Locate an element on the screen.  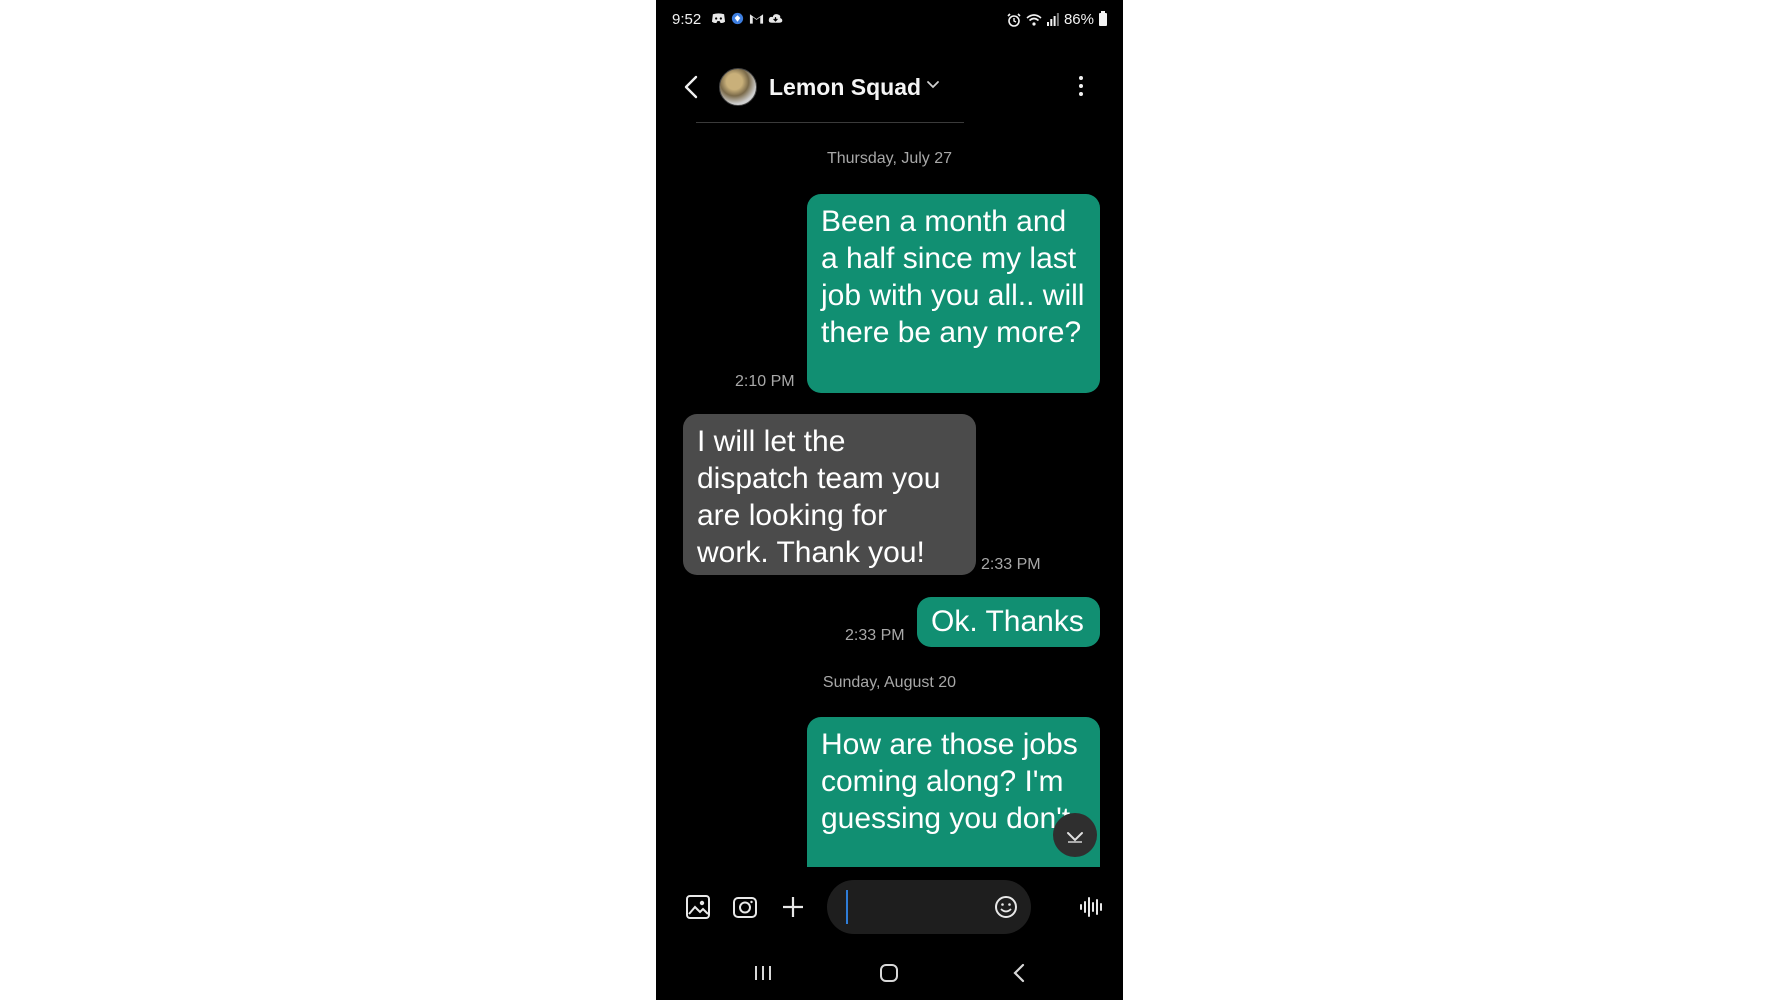
more-options-icon is located at coordinates (1081, 86).